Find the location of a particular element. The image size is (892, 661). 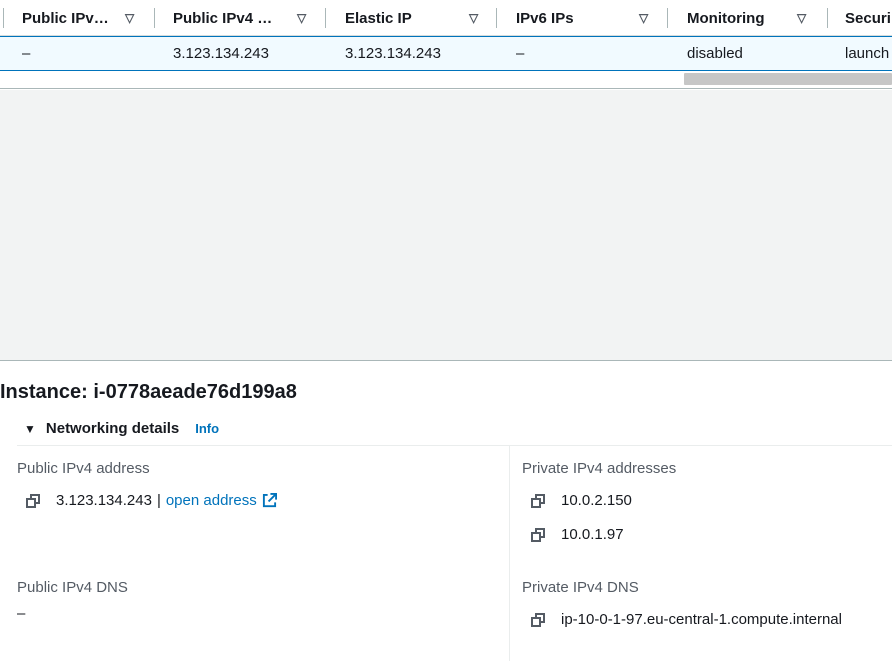

column-header-elastic-ip: Elastic IP ▽ is located at coordinates (420, 18).